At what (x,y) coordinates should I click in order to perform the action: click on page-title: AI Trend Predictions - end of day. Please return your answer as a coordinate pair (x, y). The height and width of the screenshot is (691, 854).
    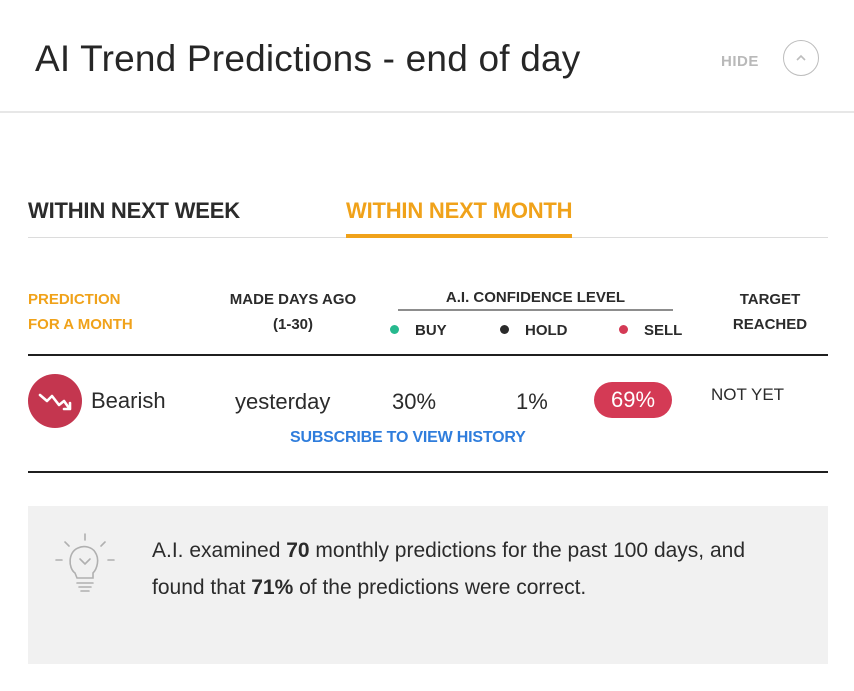
    Looking at the image, I should click on (308, 58).